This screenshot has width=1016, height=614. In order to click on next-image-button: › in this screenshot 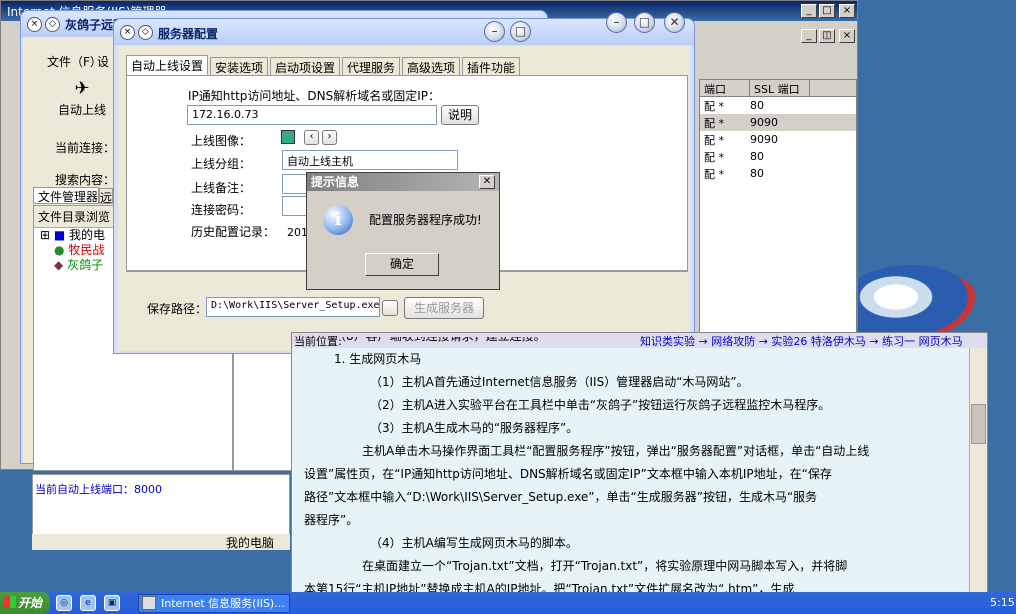, I will do `click(329, 137)`.